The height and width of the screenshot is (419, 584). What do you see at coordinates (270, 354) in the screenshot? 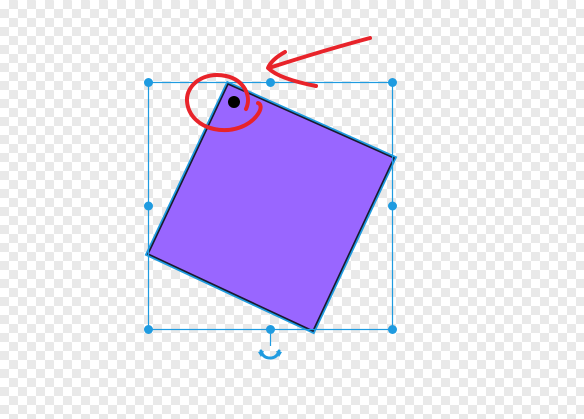
I see `rotate-arrow-icon` at bounding box center [270, 354].